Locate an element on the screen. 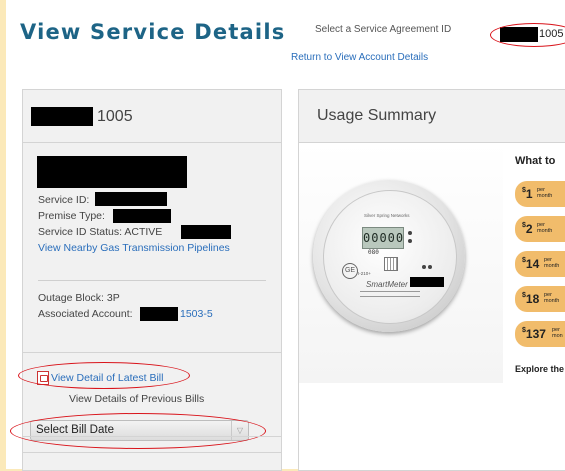  price-value: 137 is located at coordinates (535, 334).